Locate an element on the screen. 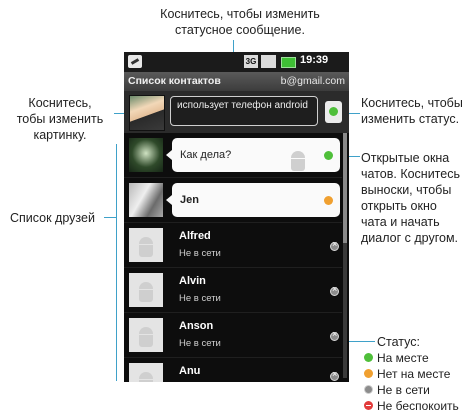 The width and height of the screenshot is (476, 418). callout-friends-leader is located at coordinates (110, 217).